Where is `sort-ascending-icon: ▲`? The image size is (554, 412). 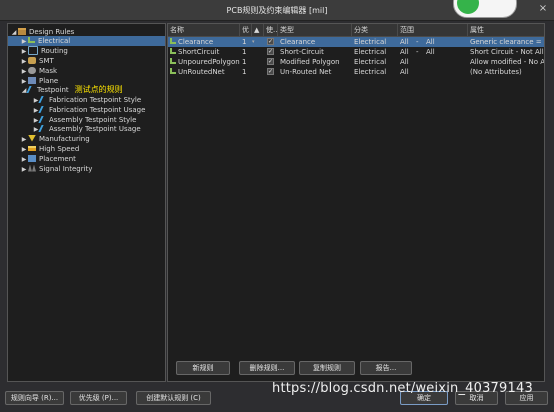
sort-ascending-icon: ▲ is located at coordinates (258, 30).